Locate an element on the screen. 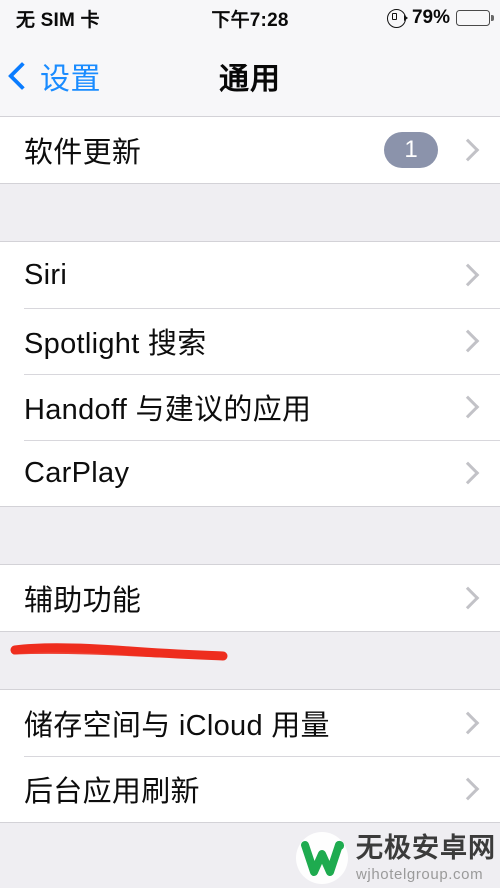 This screenshot has width=500, height=888. settings-row-label: 软件更新 is located at coordinates (83, 153).